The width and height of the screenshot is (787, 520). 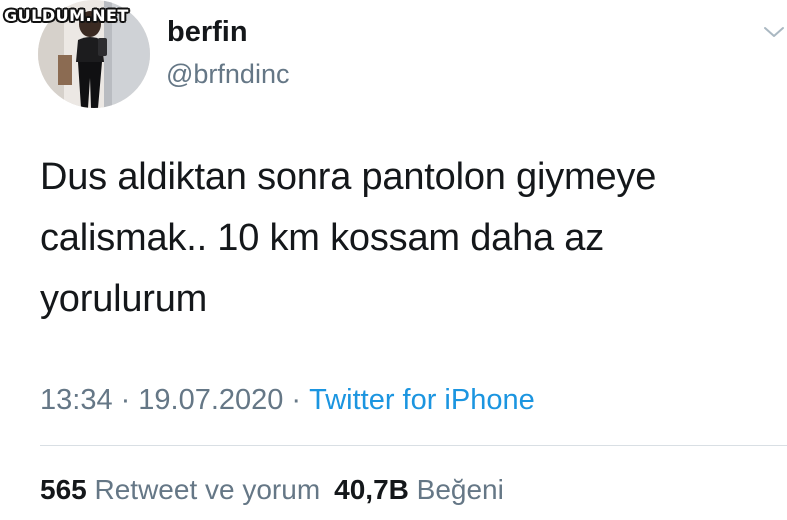 What do you see at coordinates (63, 489) in the screenshot?
I see `retweets-count: 565` at bounding box center [63, 489].